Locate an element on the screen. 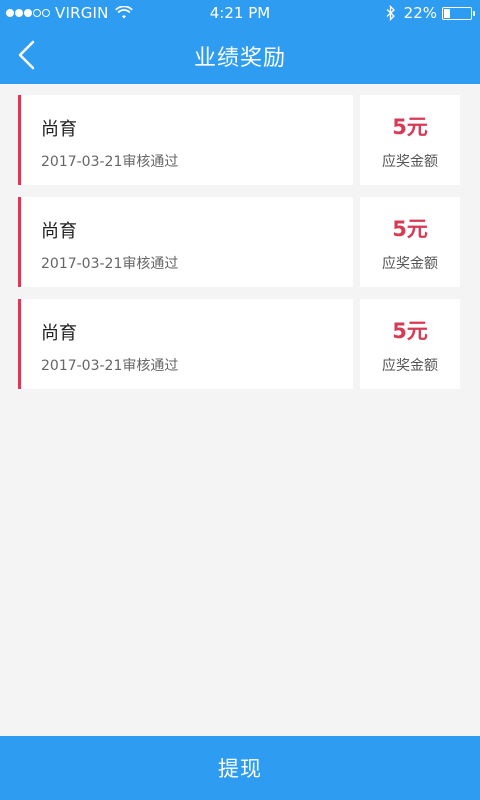 The width and height of the screenshot is (480, 800). nav-bar: 业绩奖励 is located at coordinates (240, 55).